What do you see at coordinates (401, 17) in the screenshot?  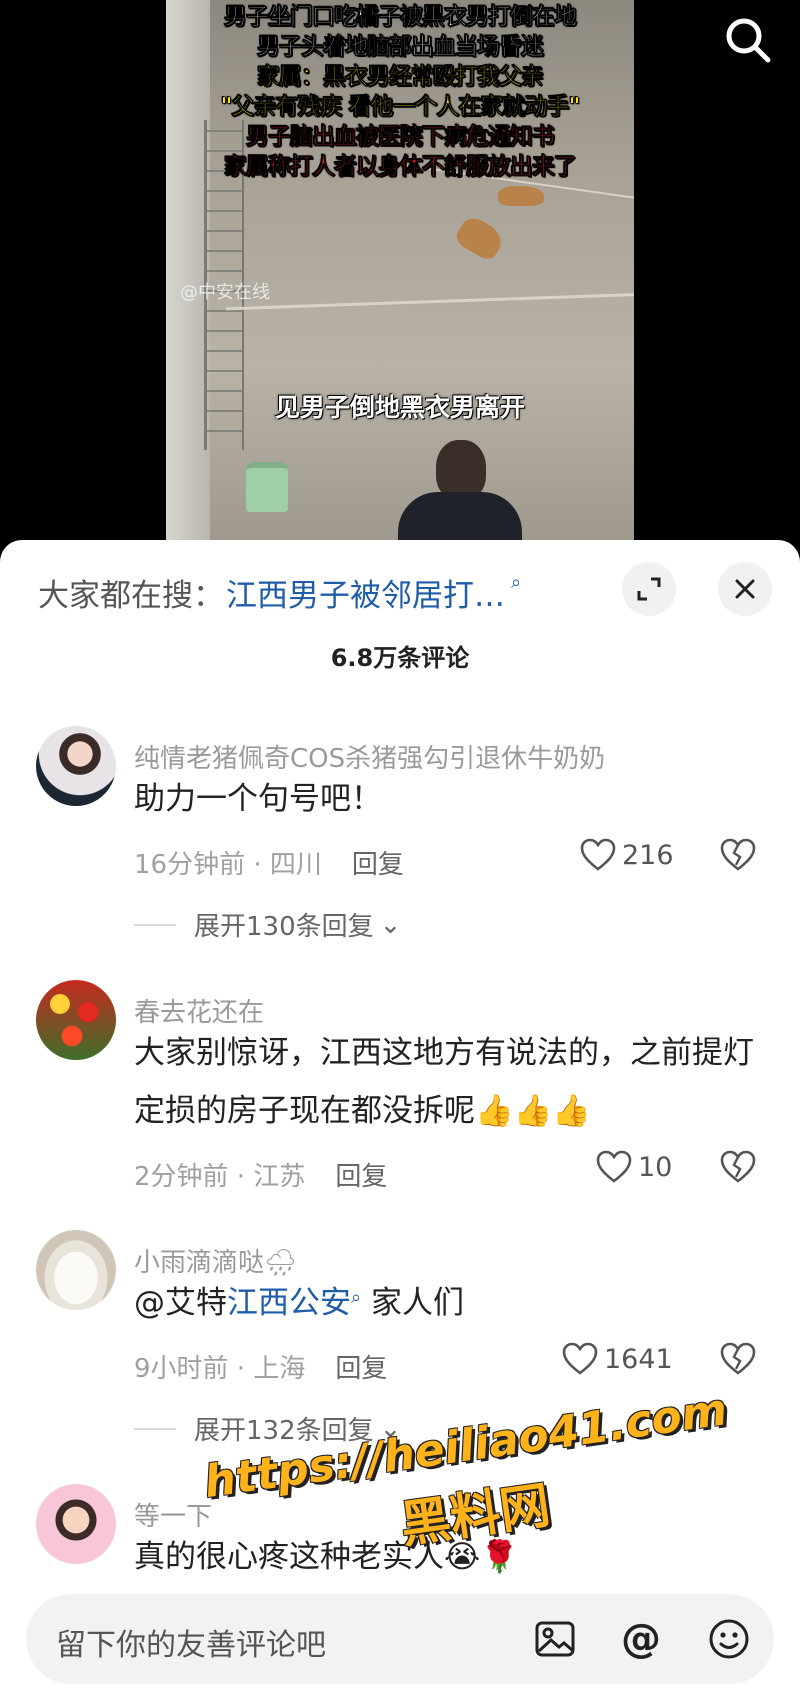 I see `caption-line: 男子坐门口吃橘子被黑衣男打倒在地` at bounding box center [401, 17].